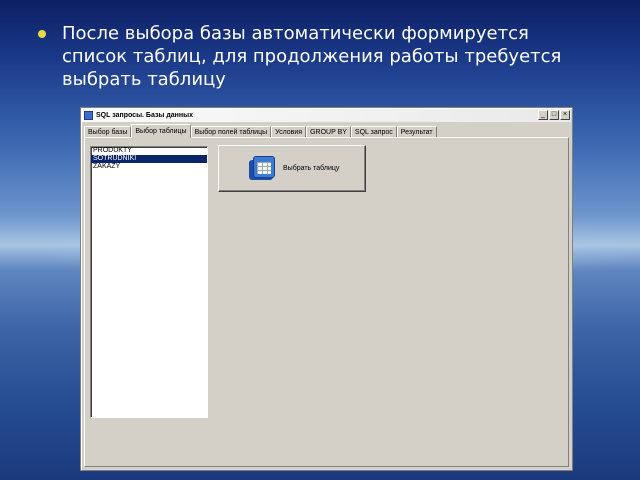  Describe the element at coordinates (161, 131) in the screenshot. I see `tab-select-table: Выбор таблицы` at that location.